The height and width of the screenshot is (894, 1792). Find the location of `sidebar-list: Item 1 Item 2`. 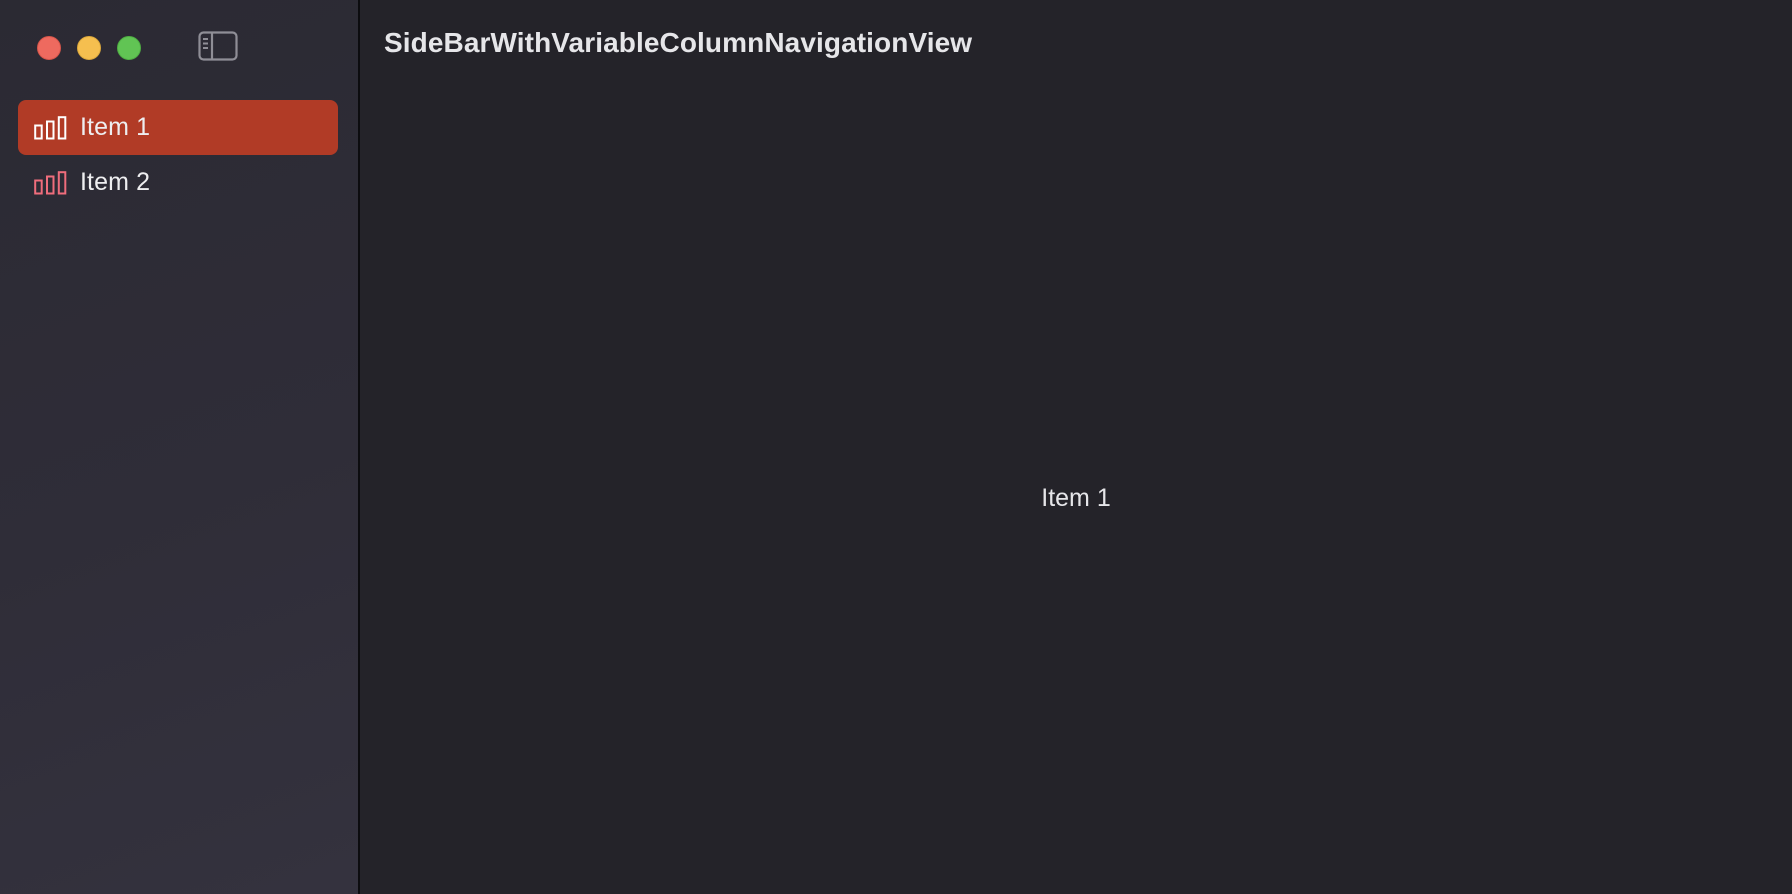

sidebar-list: Item 1 Item 2 is located at coordinates (178, 155).